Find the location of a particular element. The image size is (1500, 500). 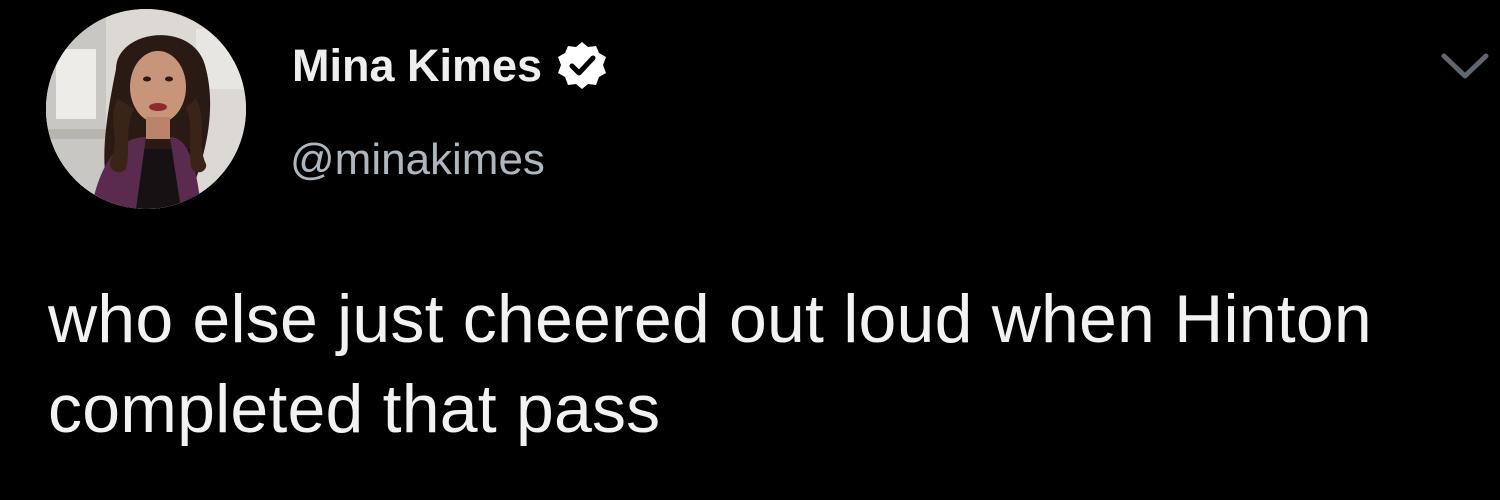

chevron-down-icon is located at coordinates (1465, 66).